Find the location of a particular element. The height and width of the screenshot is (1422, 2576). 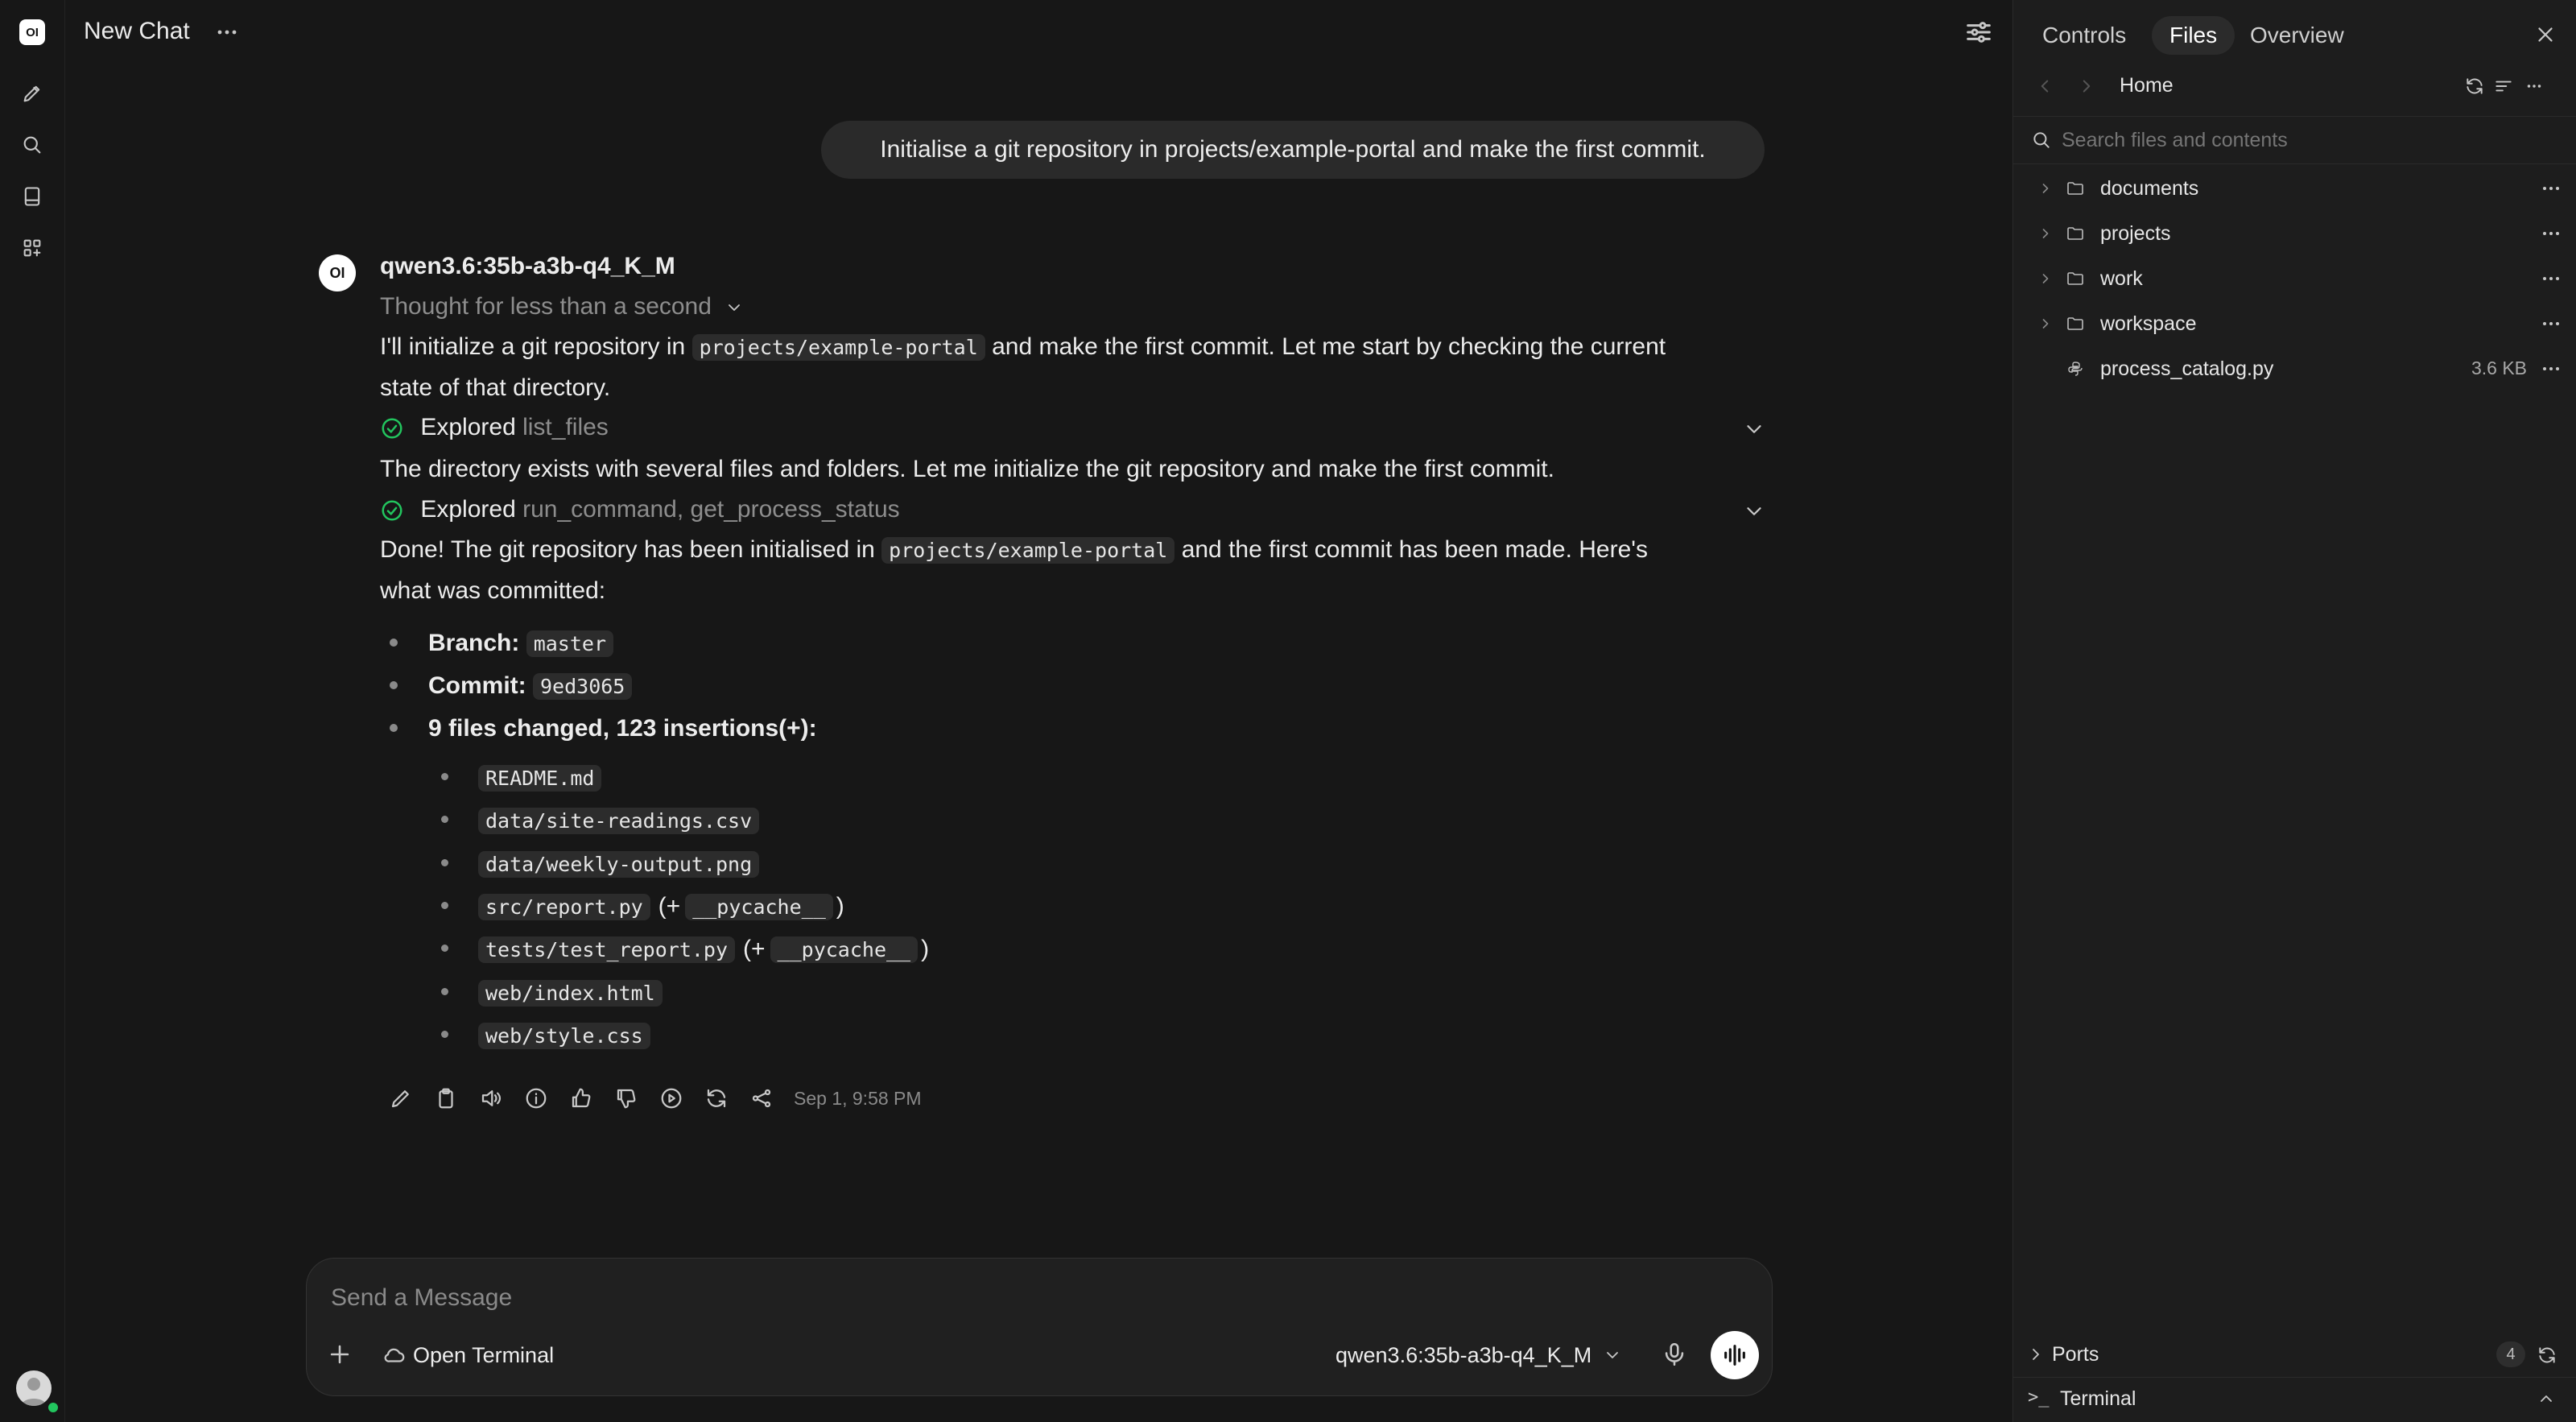

close-panel-button is located at coordinates (2545, 35).